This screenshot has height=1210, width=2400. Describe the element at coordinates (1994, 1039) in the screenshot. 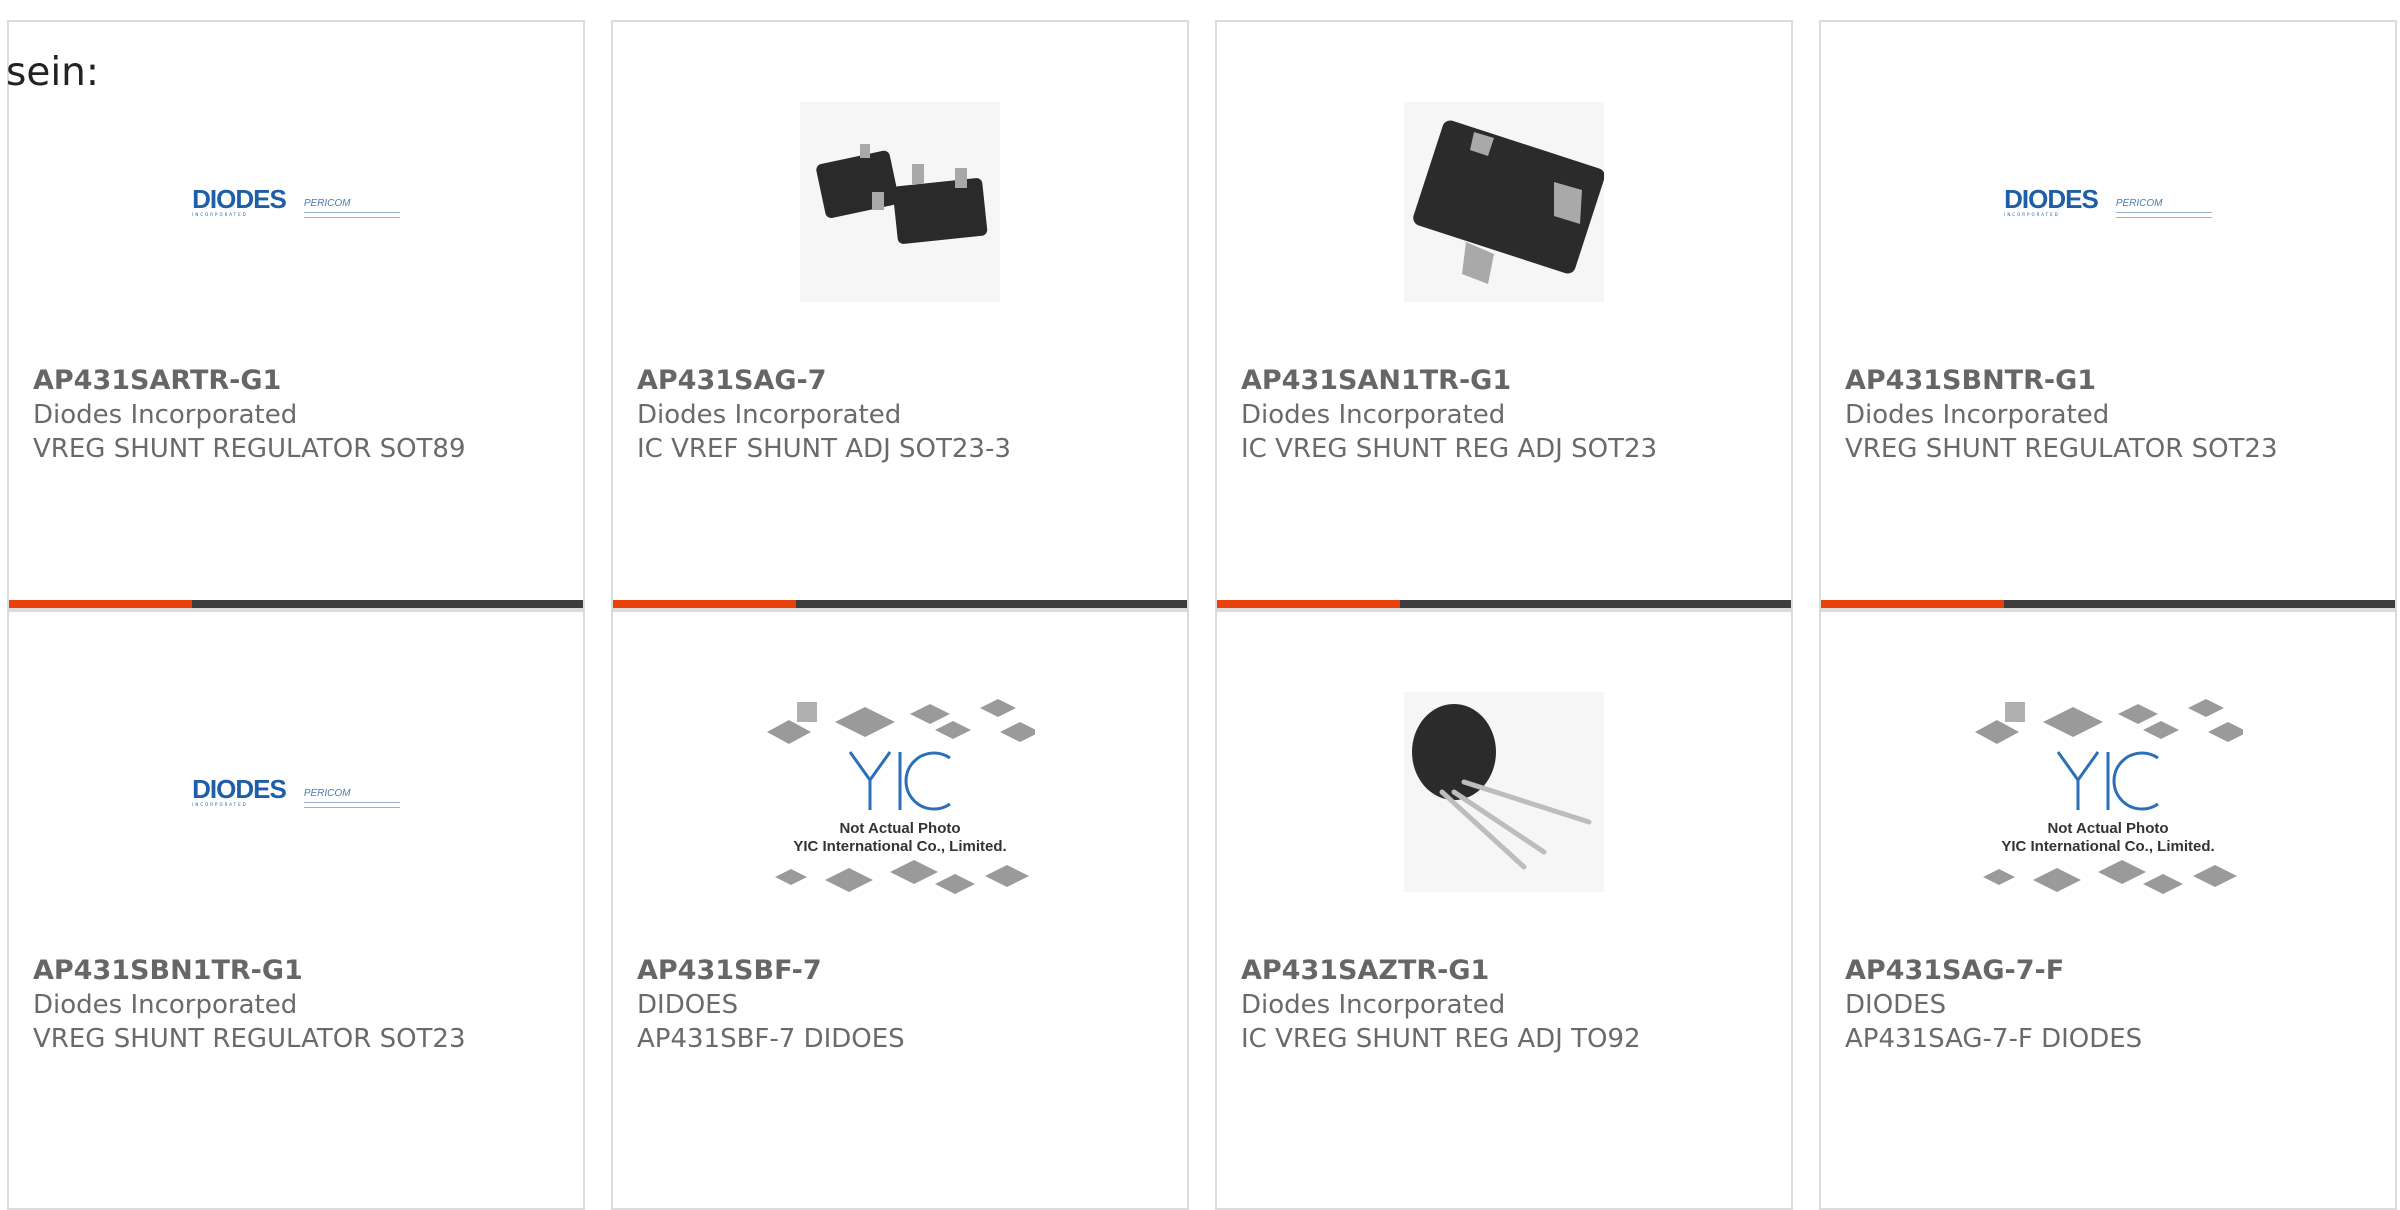

I see `description: AP431SAG-7-F DIODES` at that location.